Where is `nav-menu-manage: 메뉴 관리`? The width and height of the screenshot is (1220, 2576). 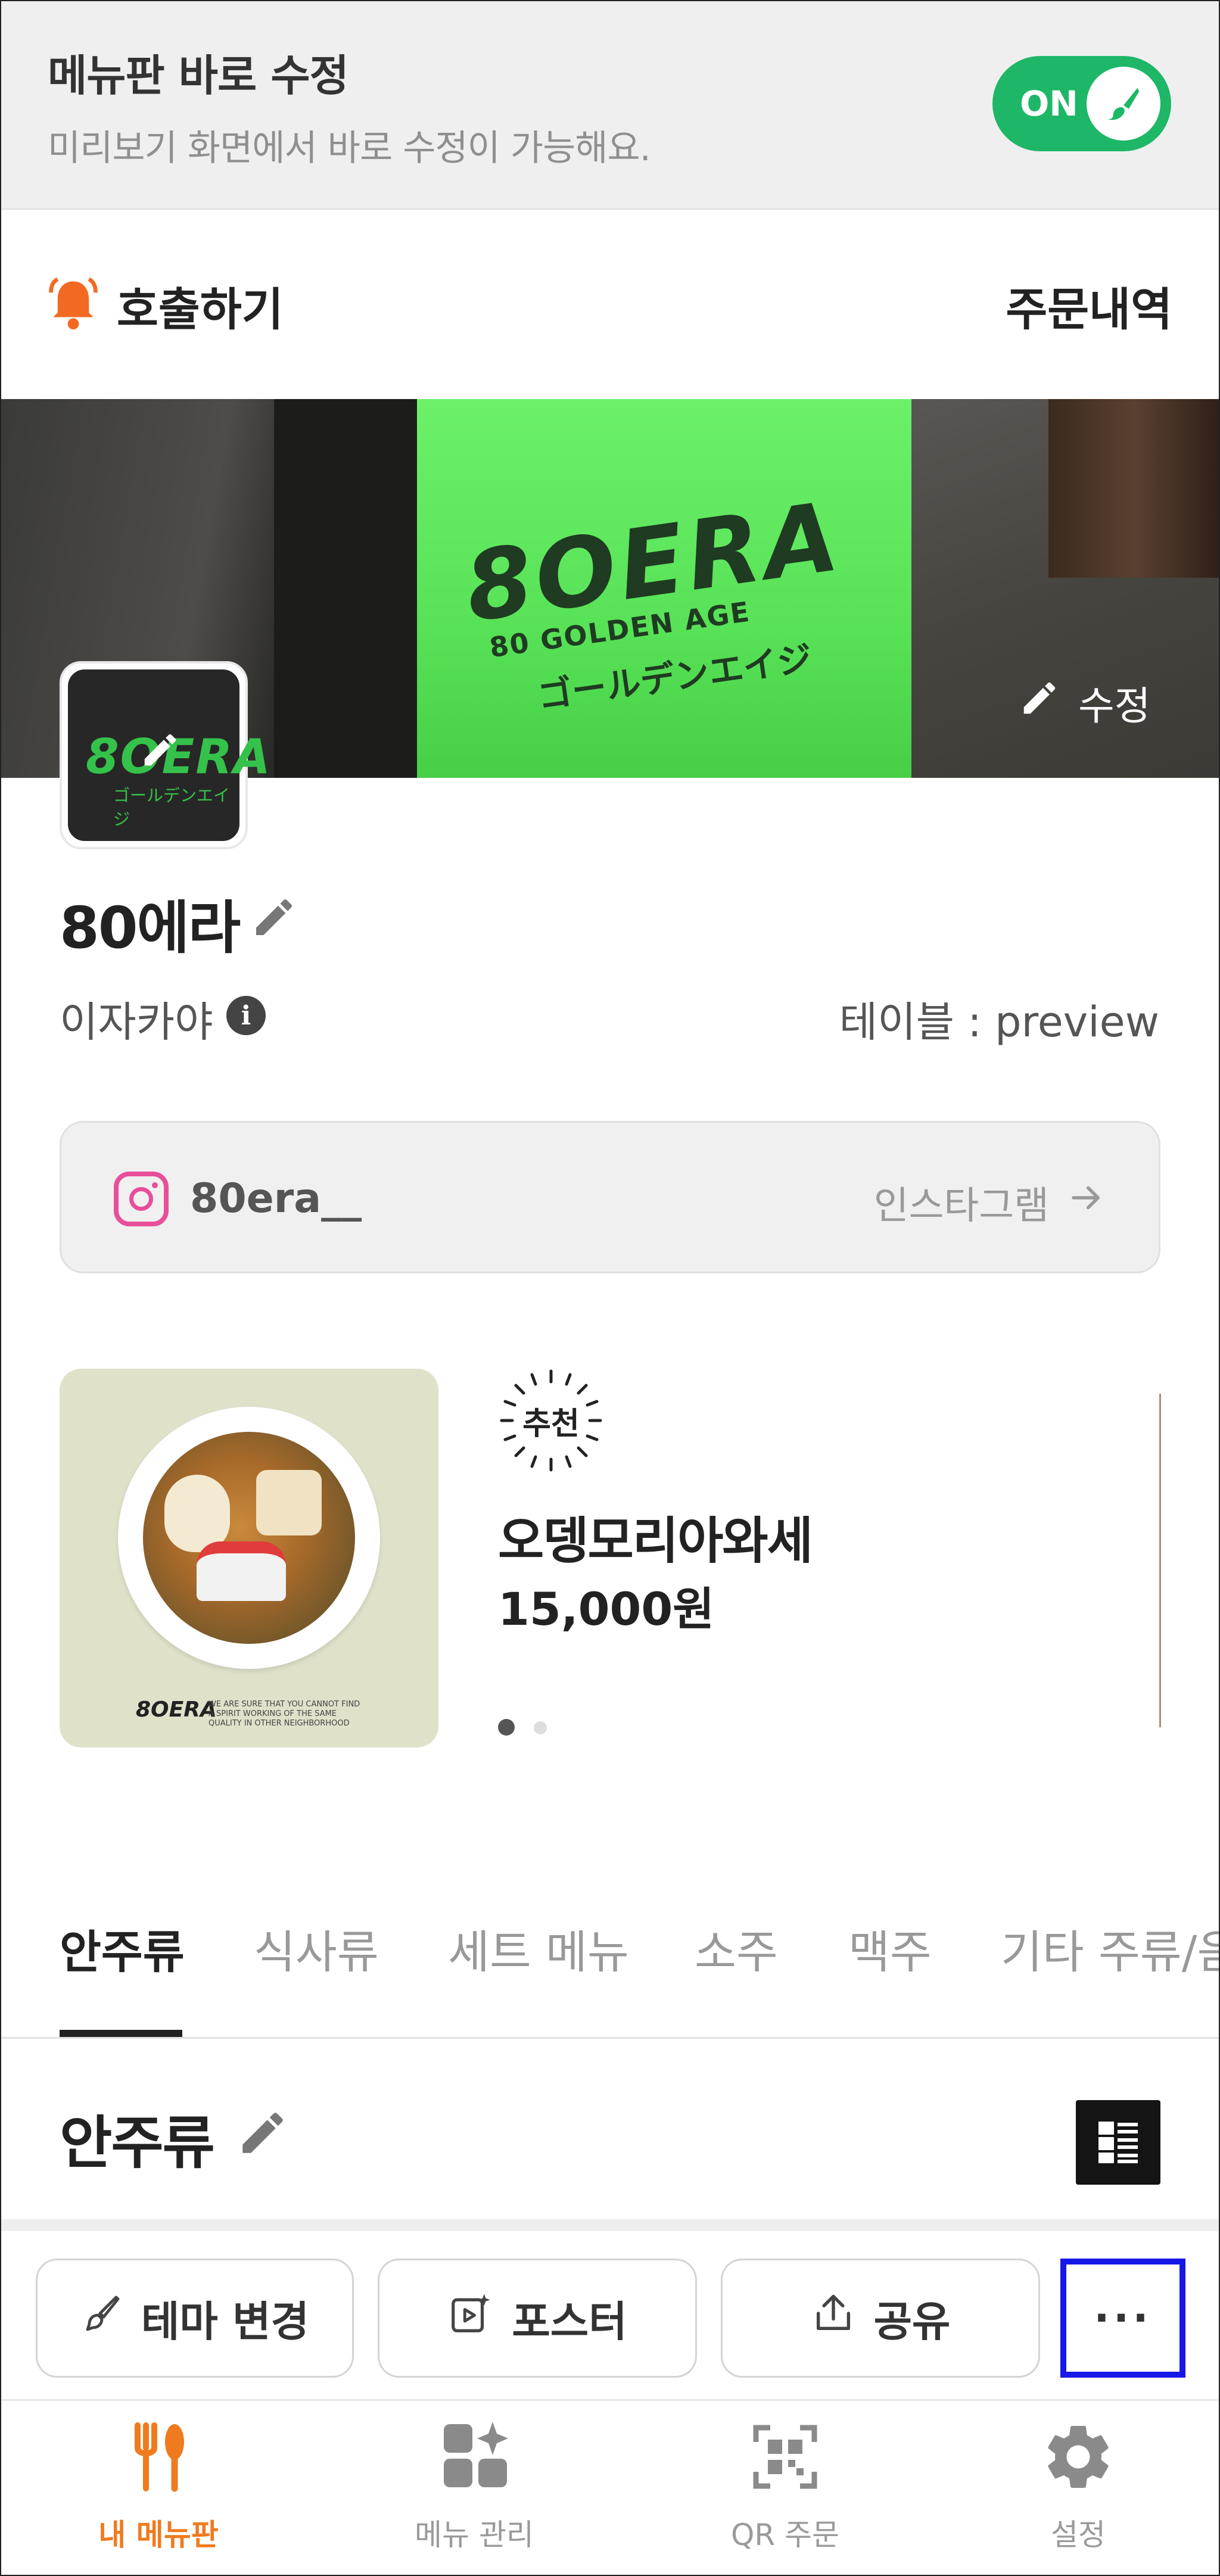 nav-menu-manage: 메뉴 관리 is located at coordinates (474, 2486).